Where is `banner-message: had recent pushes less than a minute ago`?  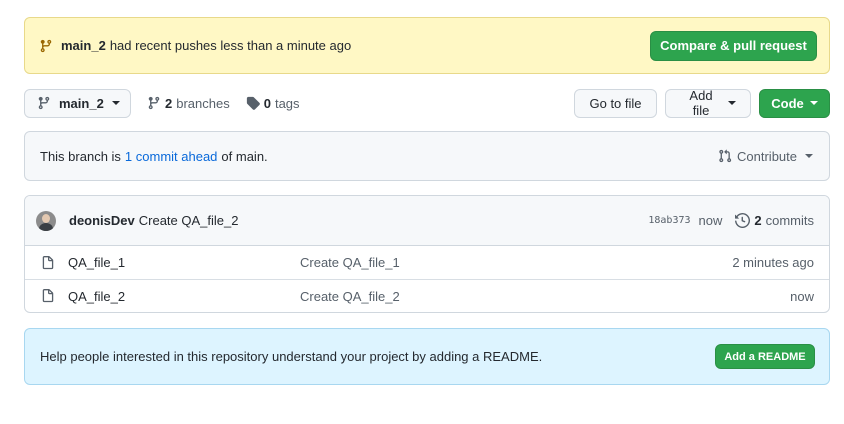 banner-message: had recent pushes less than a minute ago is located at coordinates (230, 45).